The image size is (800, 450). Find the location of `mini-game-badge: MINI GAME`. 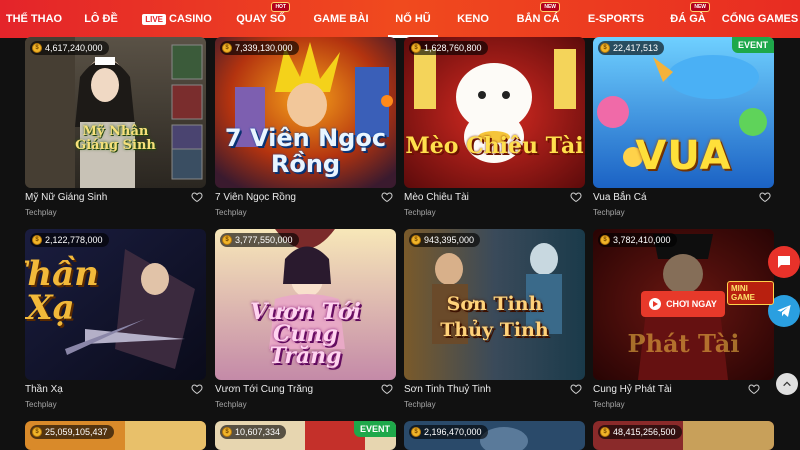

mini-game-badge: MINI GAME is located at coordinates (750, 293).